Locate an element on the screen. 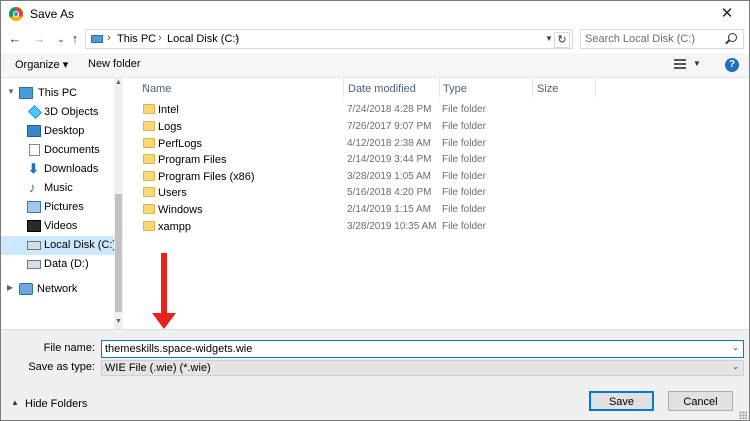  back-arrow-icon: ← is located at coordinates (15, 39).